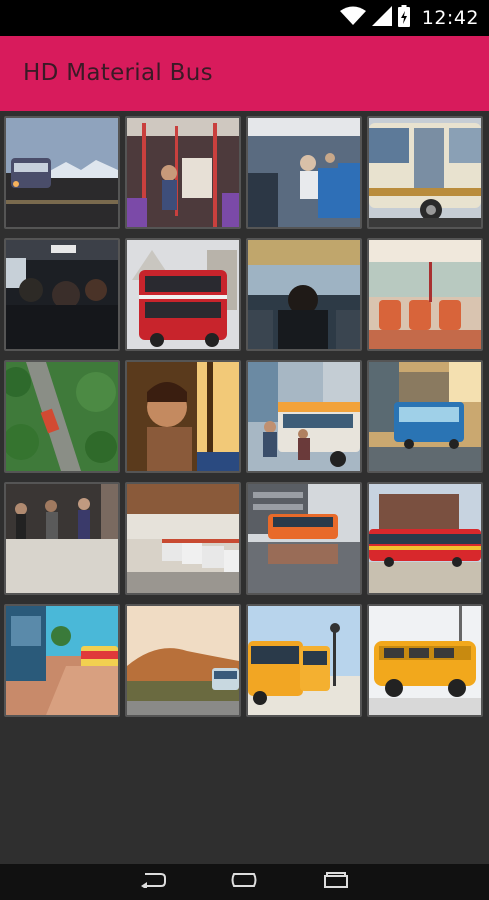 The width and height of the screenshot is (489, 900). What do you see at coordinates (244, 18) in the screenshot?
I see `status-bar: 12:42` at bounding box center [244, 18].